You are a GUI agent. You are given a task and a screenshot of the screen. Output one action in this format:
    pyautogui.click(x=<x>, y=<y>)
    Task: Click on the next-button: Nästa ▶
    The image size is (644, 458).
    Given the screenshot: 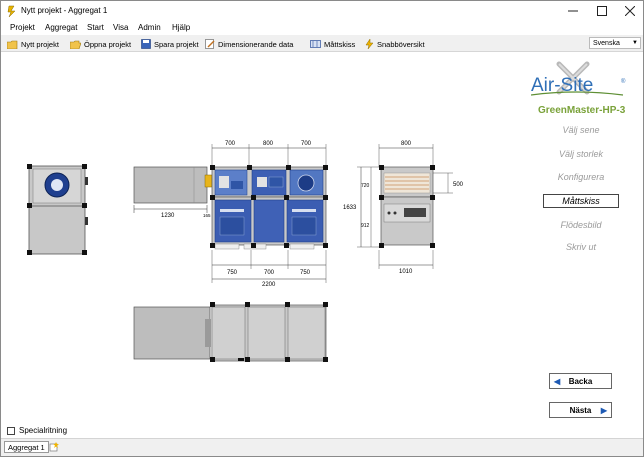 What is the action you would take?
    pyautogui.click(x=580, y=410)
    